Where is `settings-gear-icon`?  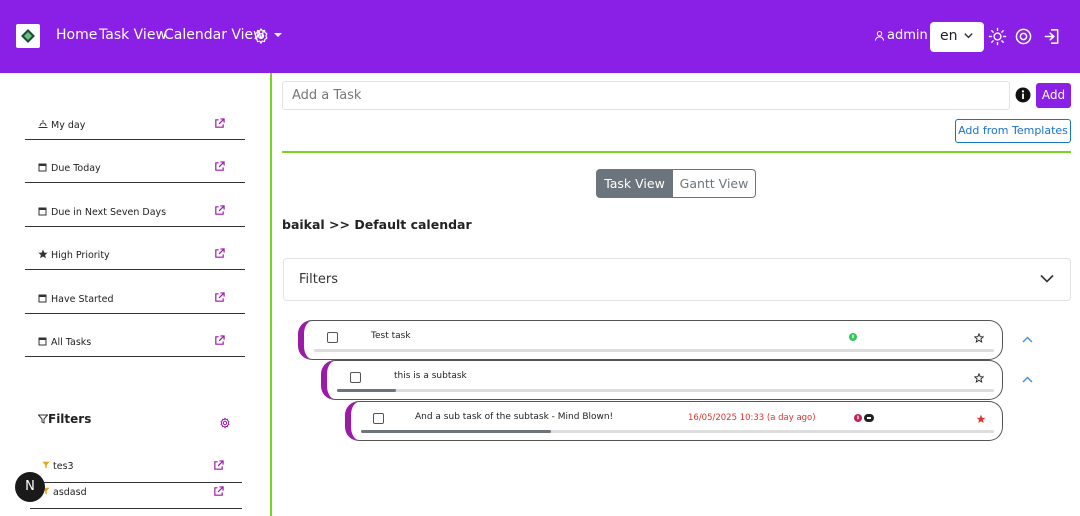
settings-gear-icon is located at coordinates (261, 36).